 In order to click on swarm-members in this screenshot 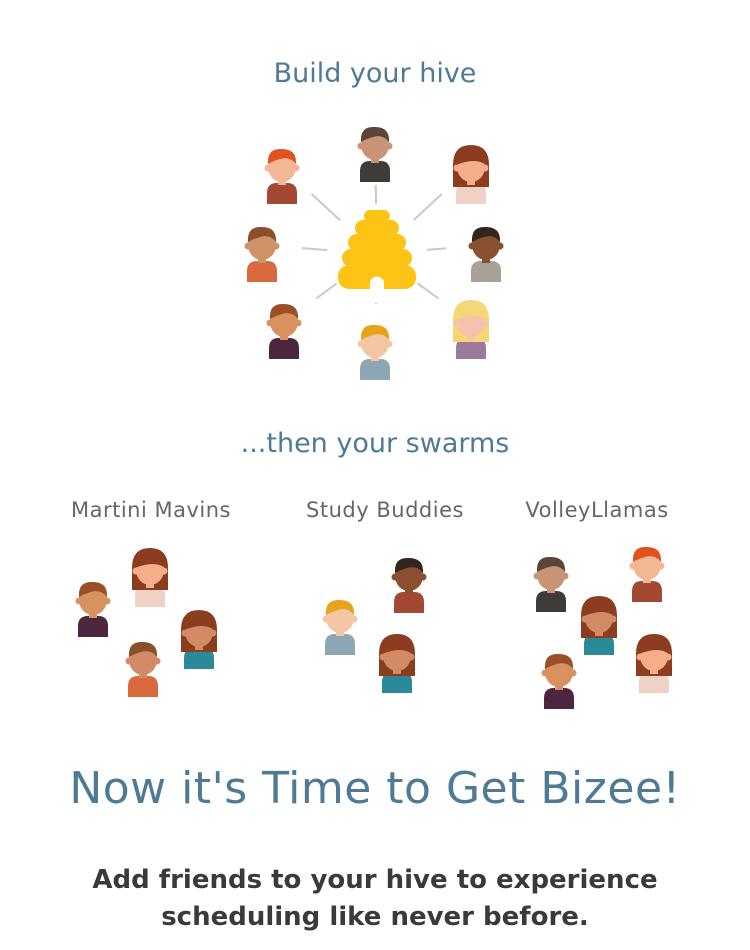, I will do `click(373, 627)`.